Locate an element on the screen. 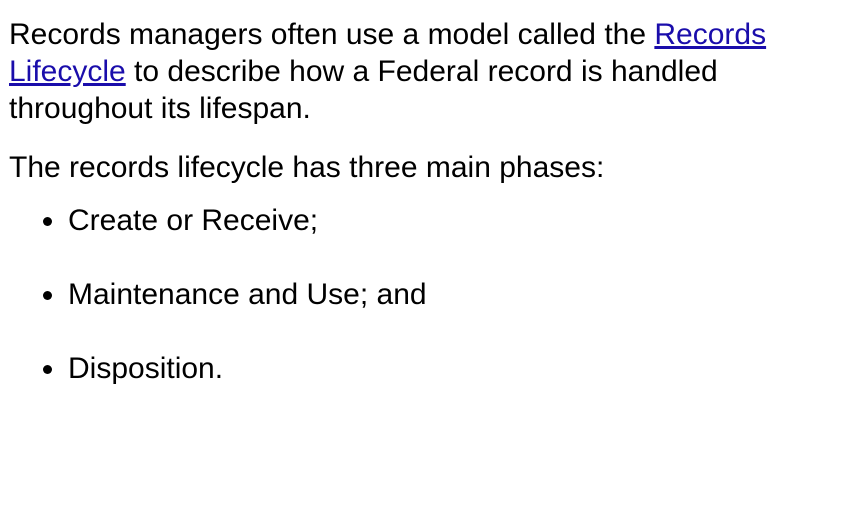  list-item: Create or Receive; is located at coordinates (445, 220).